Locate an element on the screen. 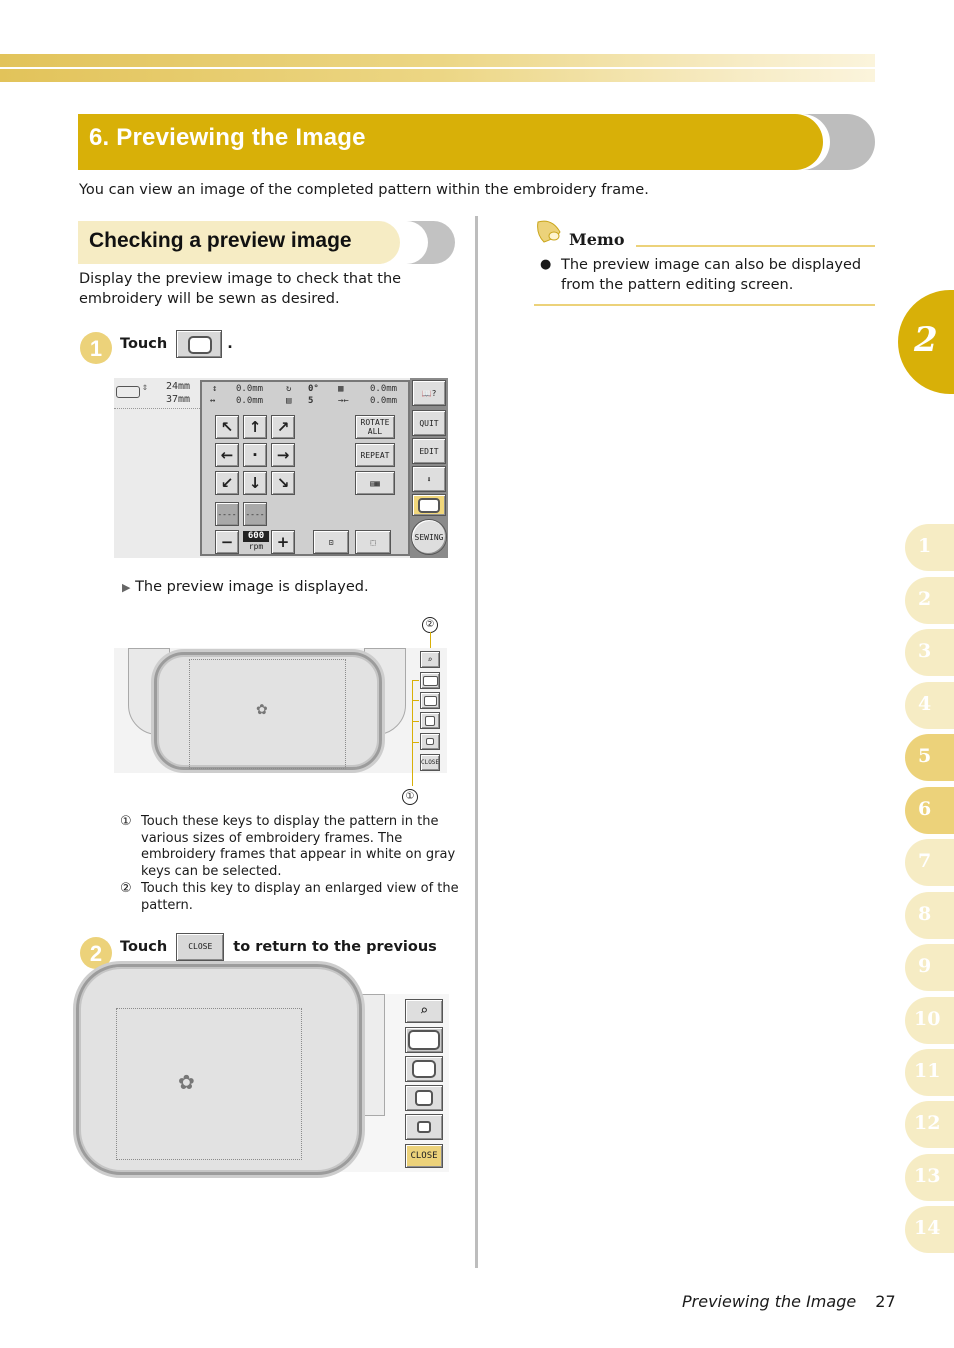 The height and width of the screenshot is (1348, 954). repeat-horizontal: 0.0mm is located at coordinates (384, 401).